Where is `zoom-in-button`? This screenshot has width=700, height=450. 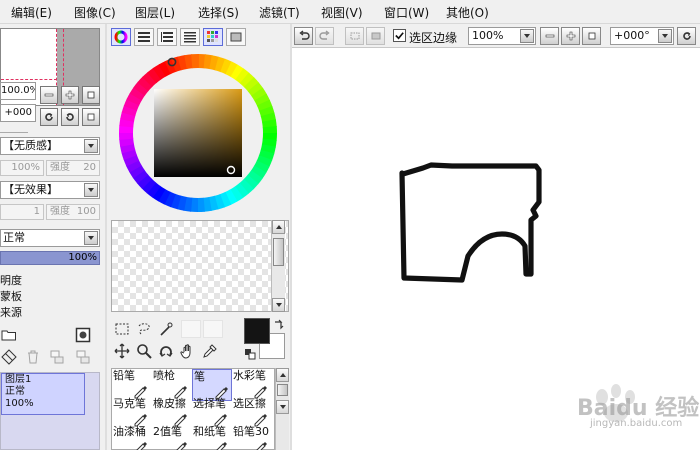
zoom-in-button is located at coordinates (70, 95).